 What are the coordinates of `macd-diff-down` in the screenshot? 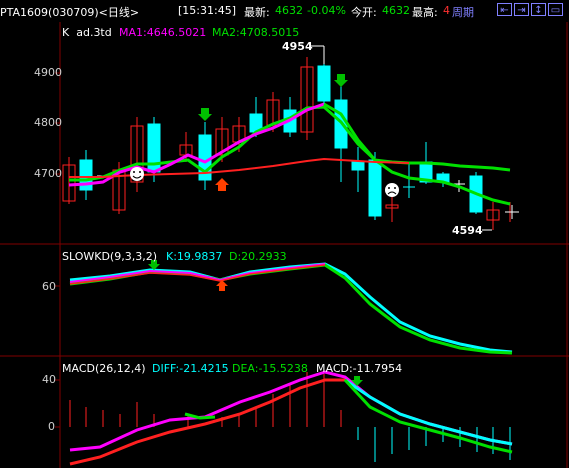 It's located at (428, 412).